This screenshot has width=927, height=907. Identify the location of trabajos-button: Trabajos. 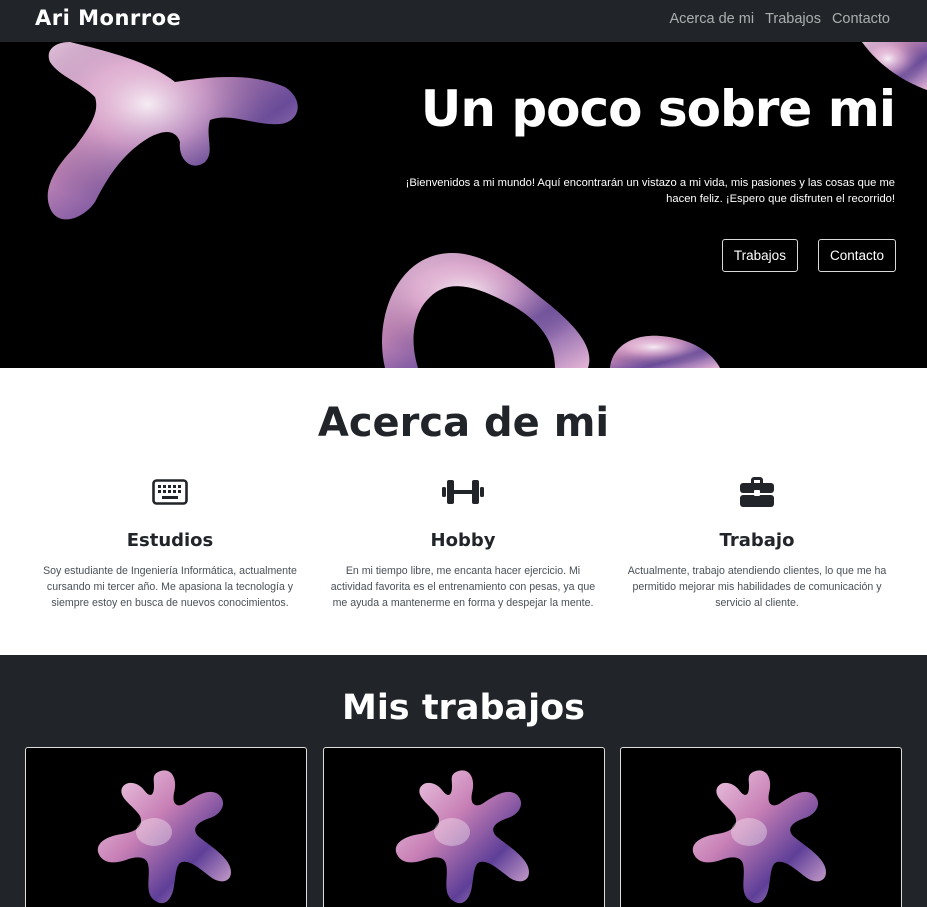
(759, 255).